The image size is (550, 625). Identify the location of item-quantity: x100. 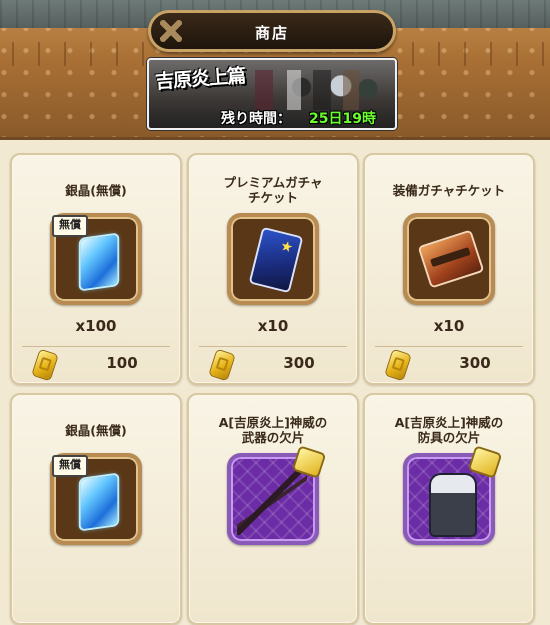
(96, 326).